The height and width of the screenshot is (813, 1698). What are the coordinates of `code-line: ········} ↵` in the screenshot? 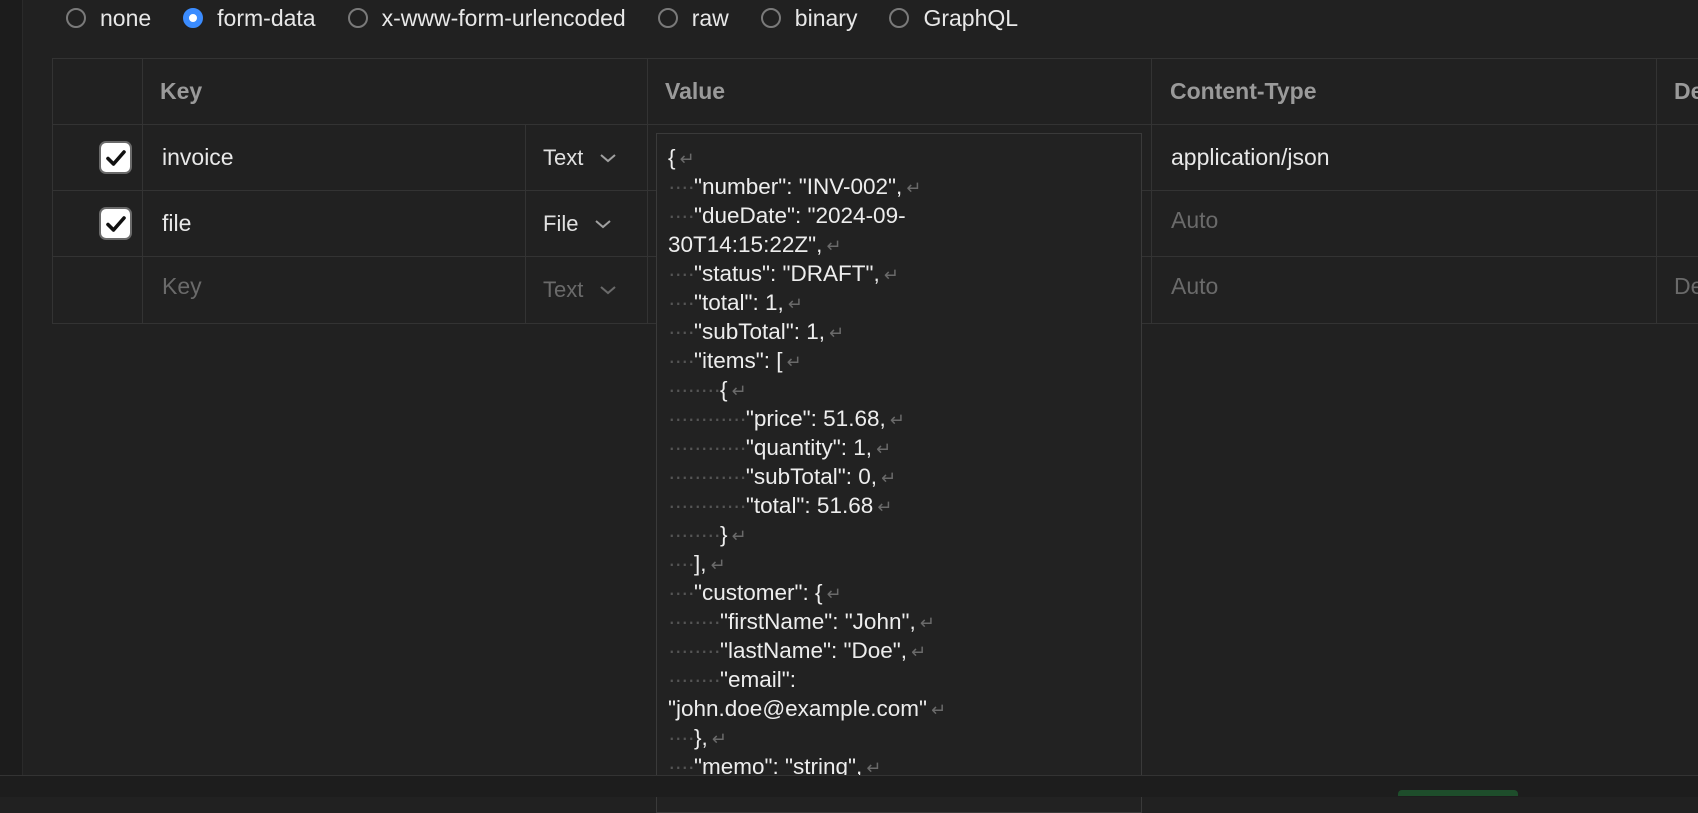 It's located at (903, 535).